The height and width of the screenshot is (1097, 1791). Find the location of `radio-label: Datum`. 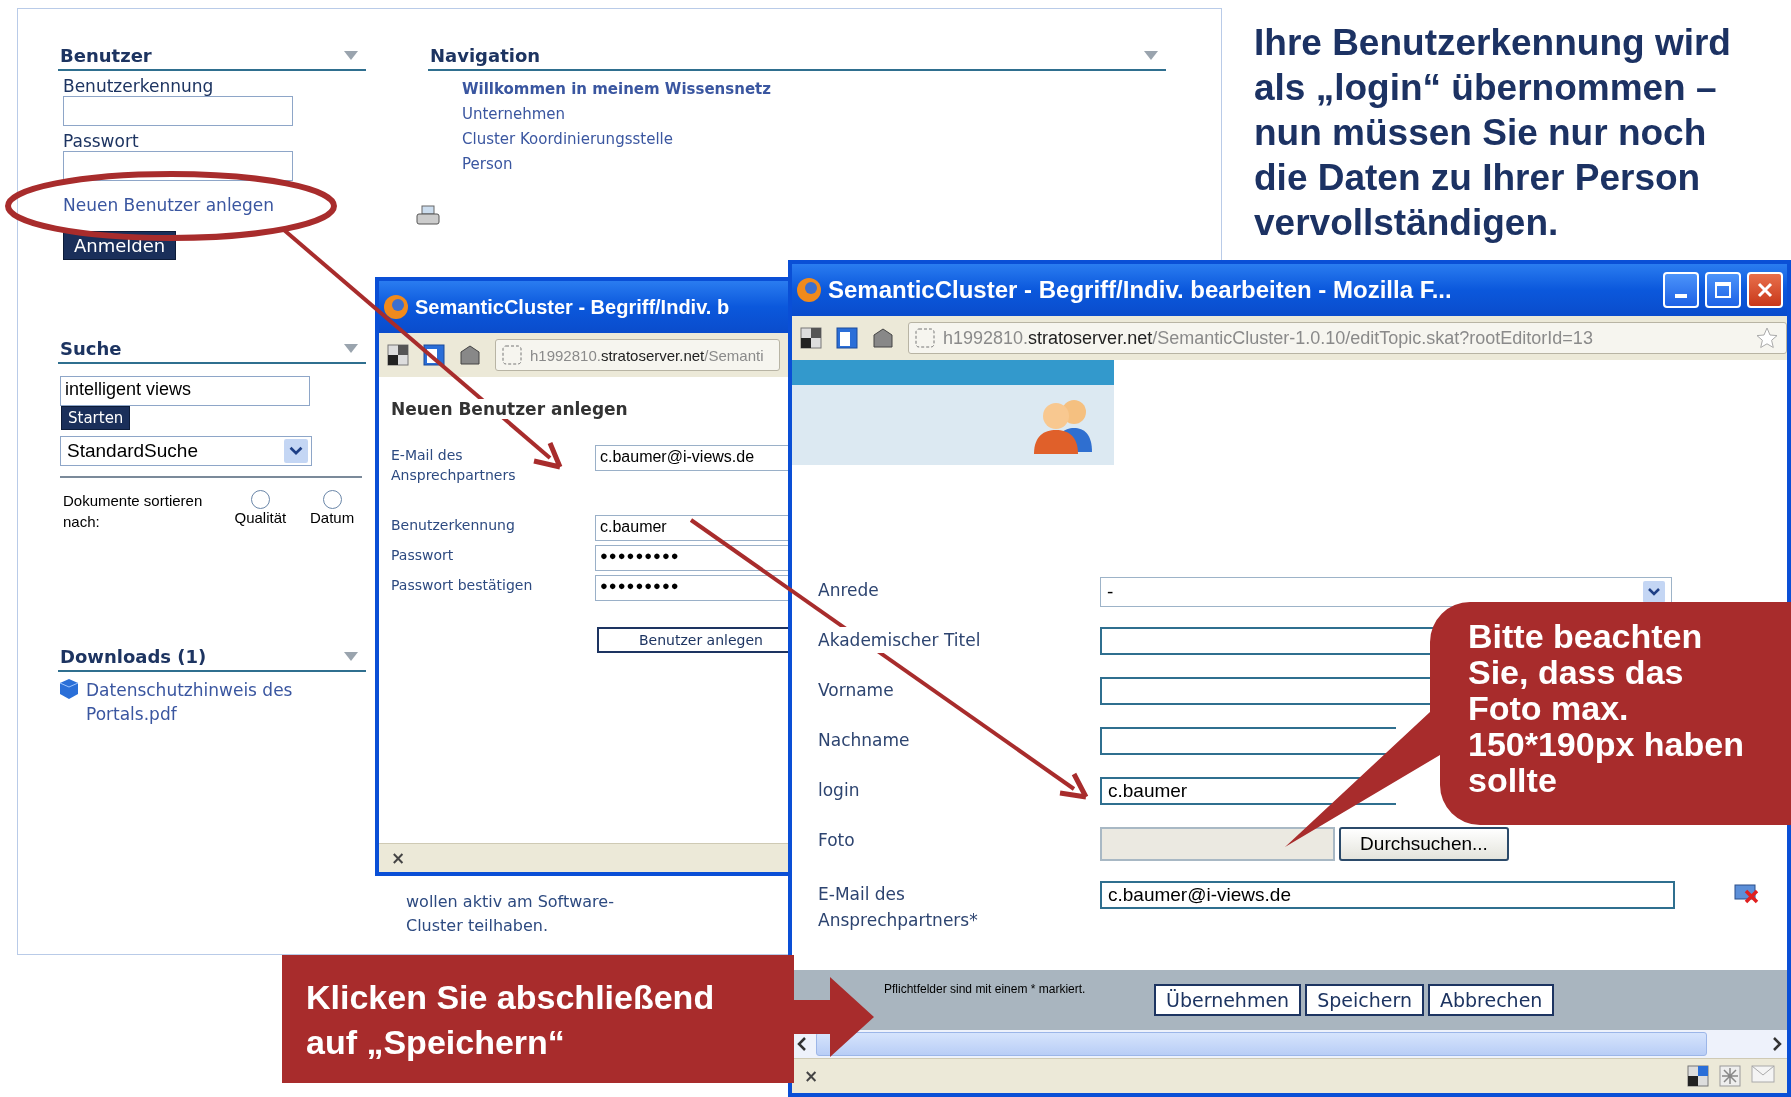

radio-label: Datum is located at coordinates (332, 517).